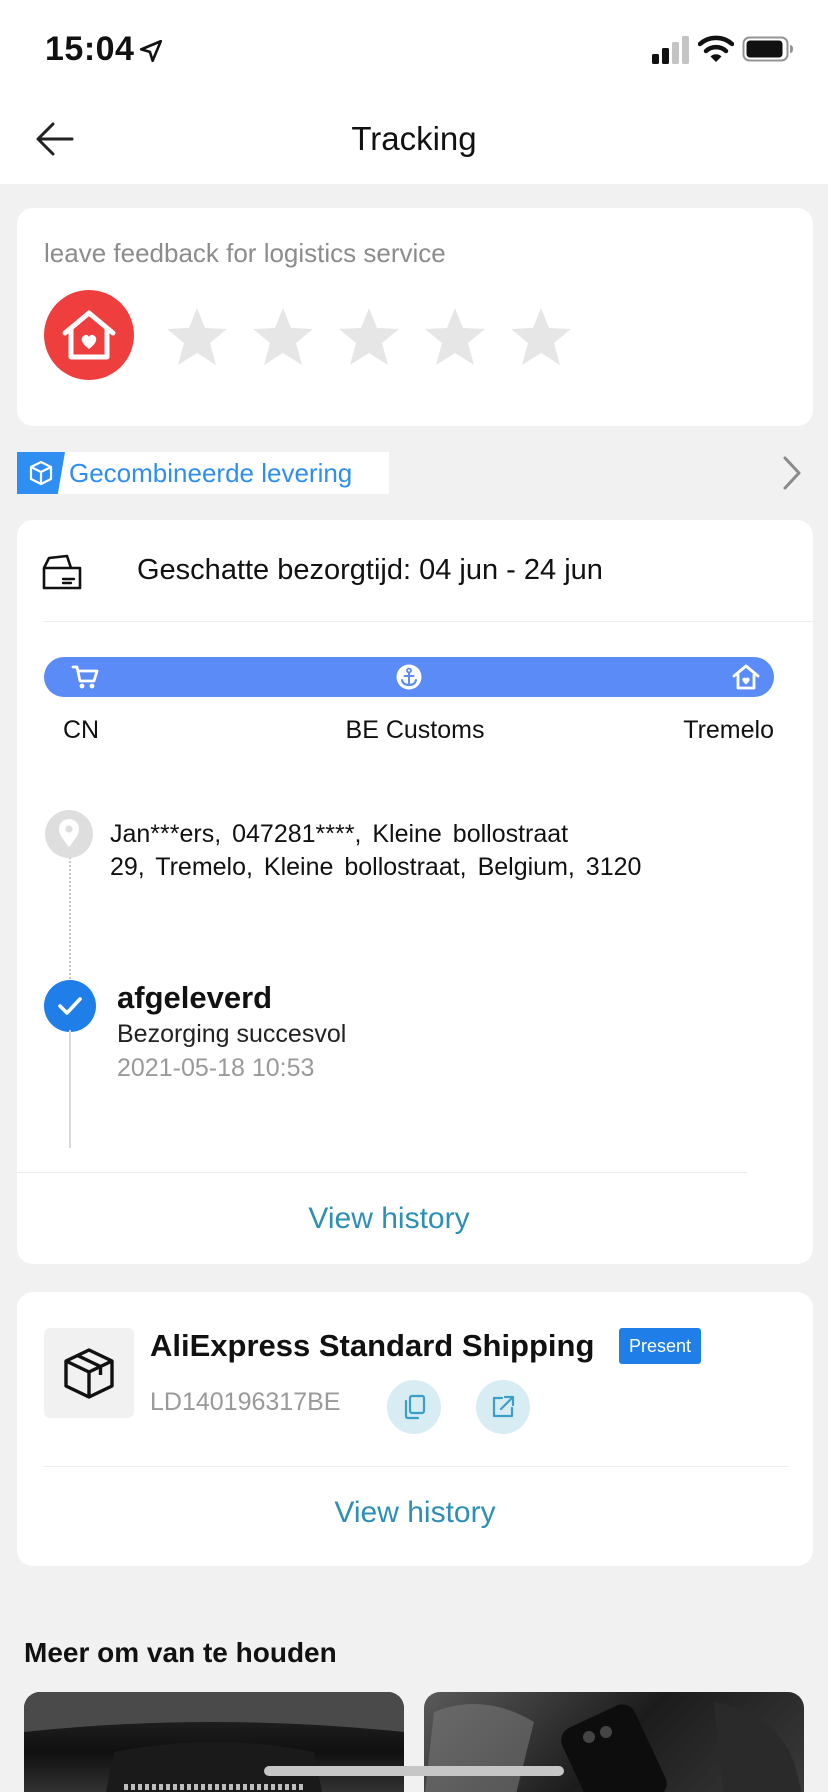 The width and height of the screenshot is (828, 1792). I want to click on delivery-status-subtitle: Bezorging succesvol, so click(232, 1034).